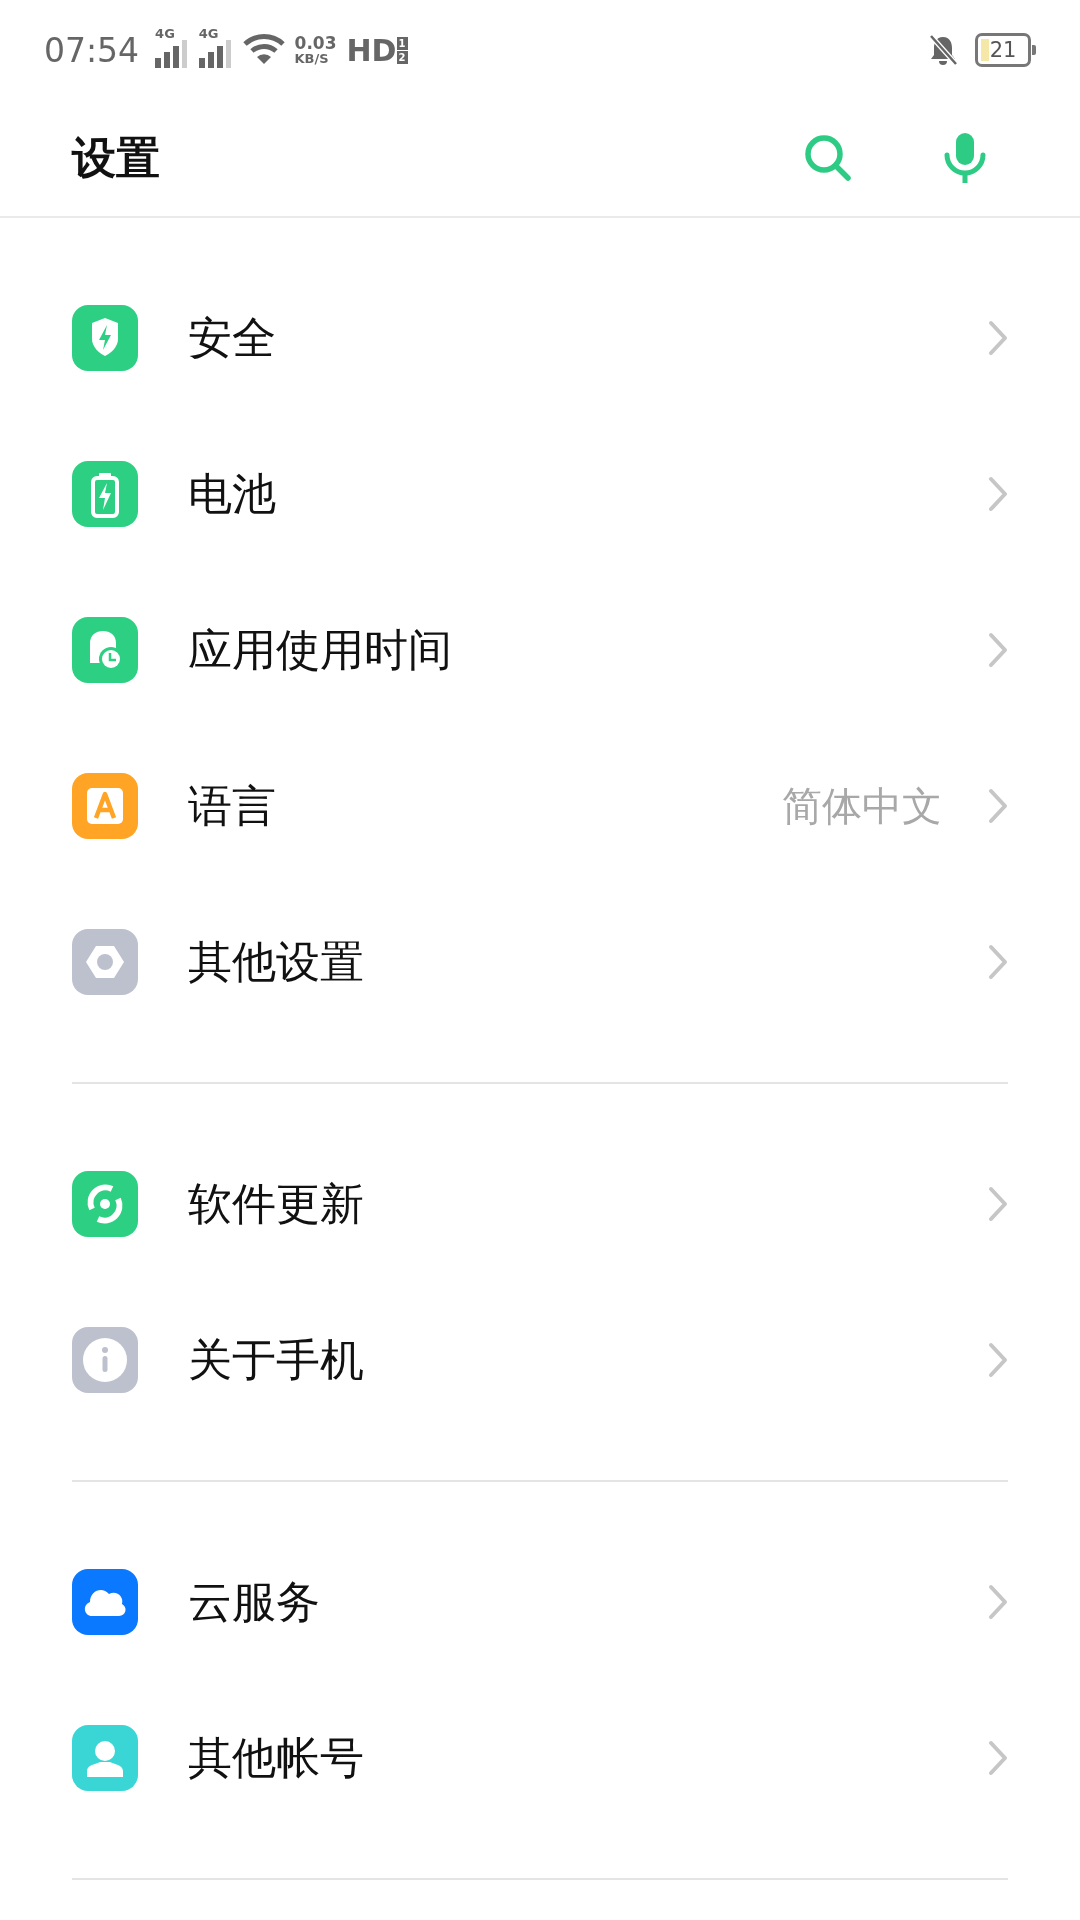 The image size is (1080, 1920). What do you see at coordinates (232, 337) in the screenshot?
I see `item-label: 安全` at bounding box center [232, 337].